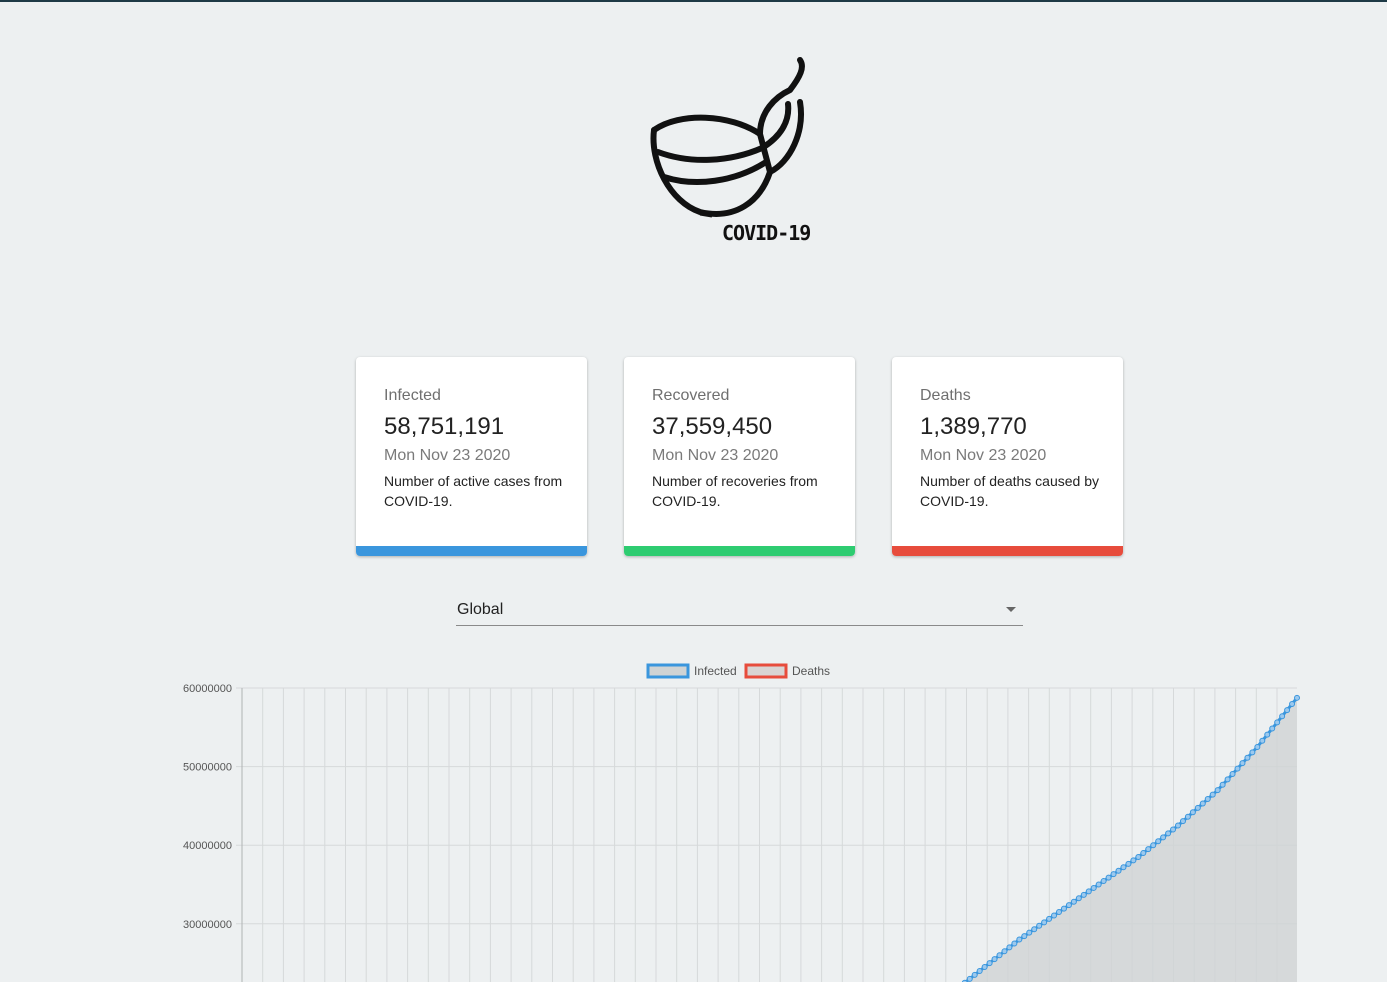 This screenshot has height=982, width=1387. Describe the element at coordinates (444, 426) in the screenshot. I see `card-value: 58,751,191` at that location.